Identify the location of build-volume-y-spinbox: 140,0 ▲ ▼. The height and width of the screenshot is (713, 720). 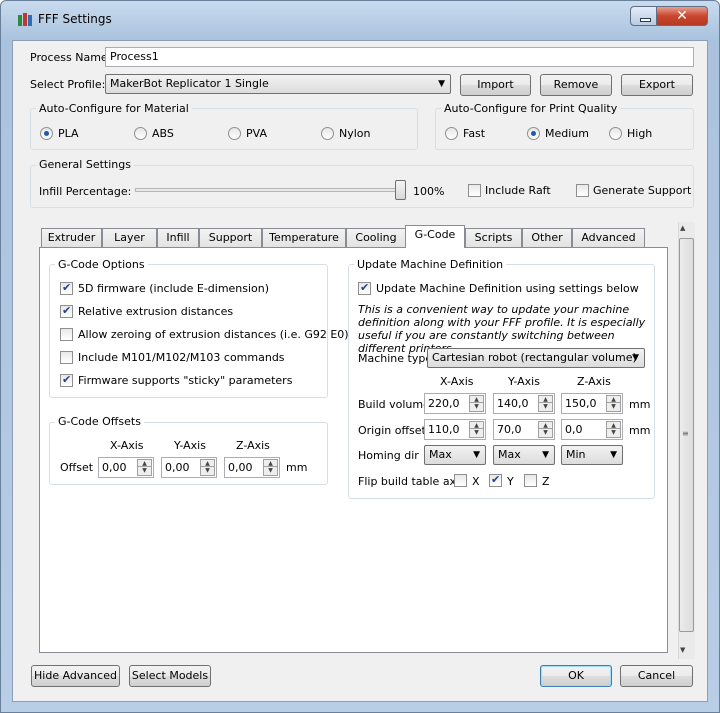
(524, 403).